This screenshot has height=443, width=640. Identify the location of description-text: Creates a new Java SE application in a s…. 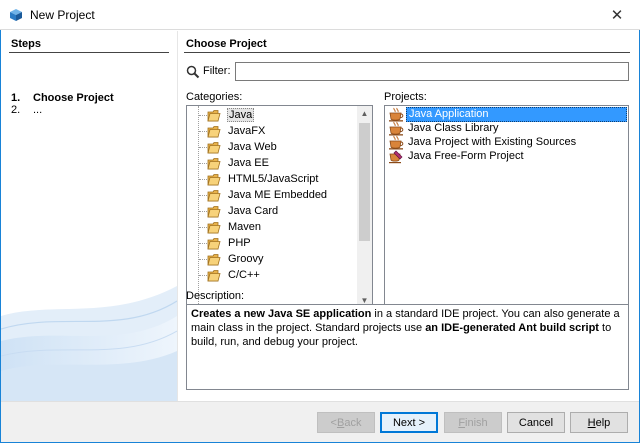
(407, 347).